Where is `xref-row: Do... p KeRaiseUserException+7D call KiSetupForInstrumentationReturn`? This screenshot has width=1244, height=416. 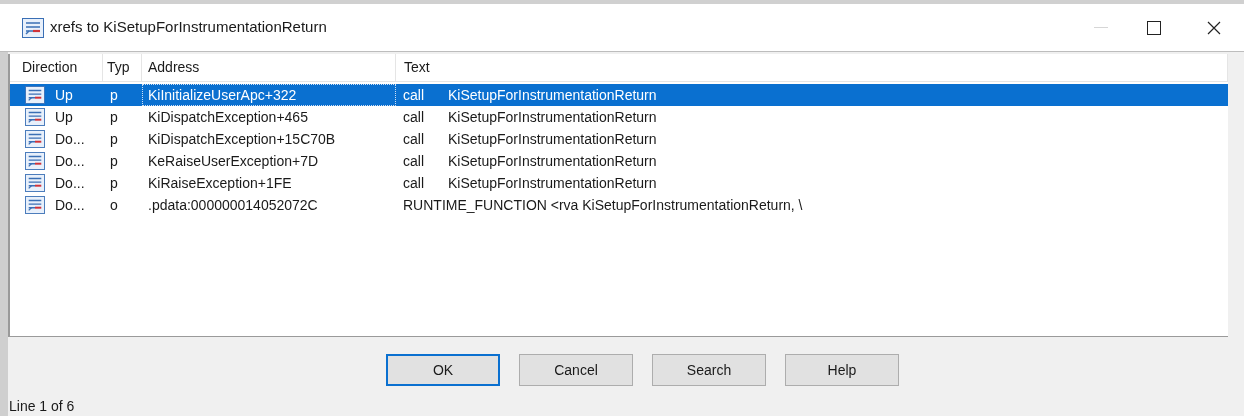
xref-row: Do... p KeRaiseUserException+7D call KiSetupForInstrumentationReturn is located at coordinates (619, 161).